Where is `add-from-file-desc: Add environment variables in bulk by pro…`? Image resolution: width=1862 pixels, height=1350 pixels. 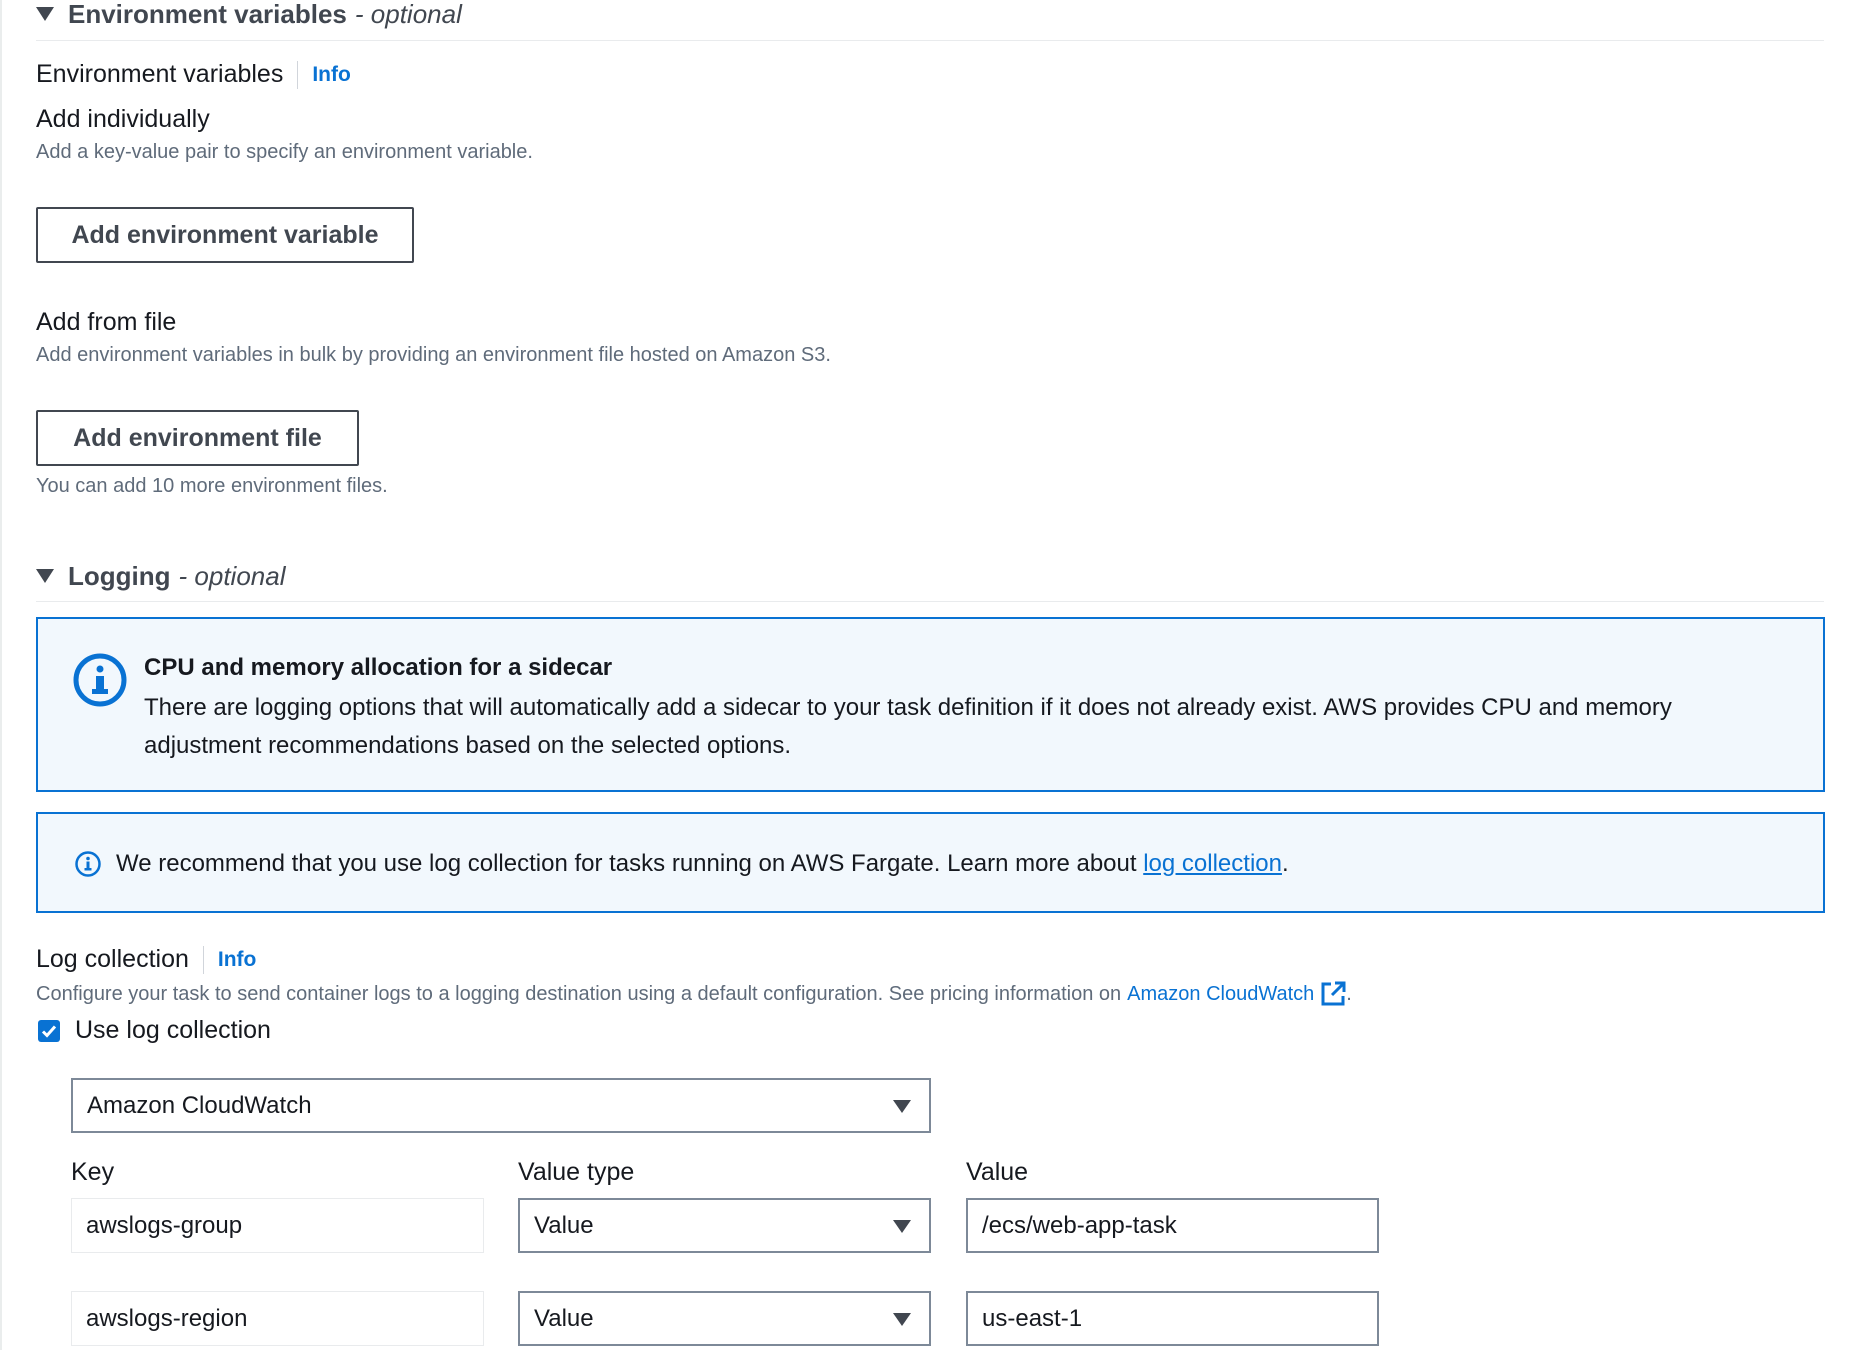
add-from-file-desc: Add environment variables in bulk by pro… is located at coordinates (433, 355).